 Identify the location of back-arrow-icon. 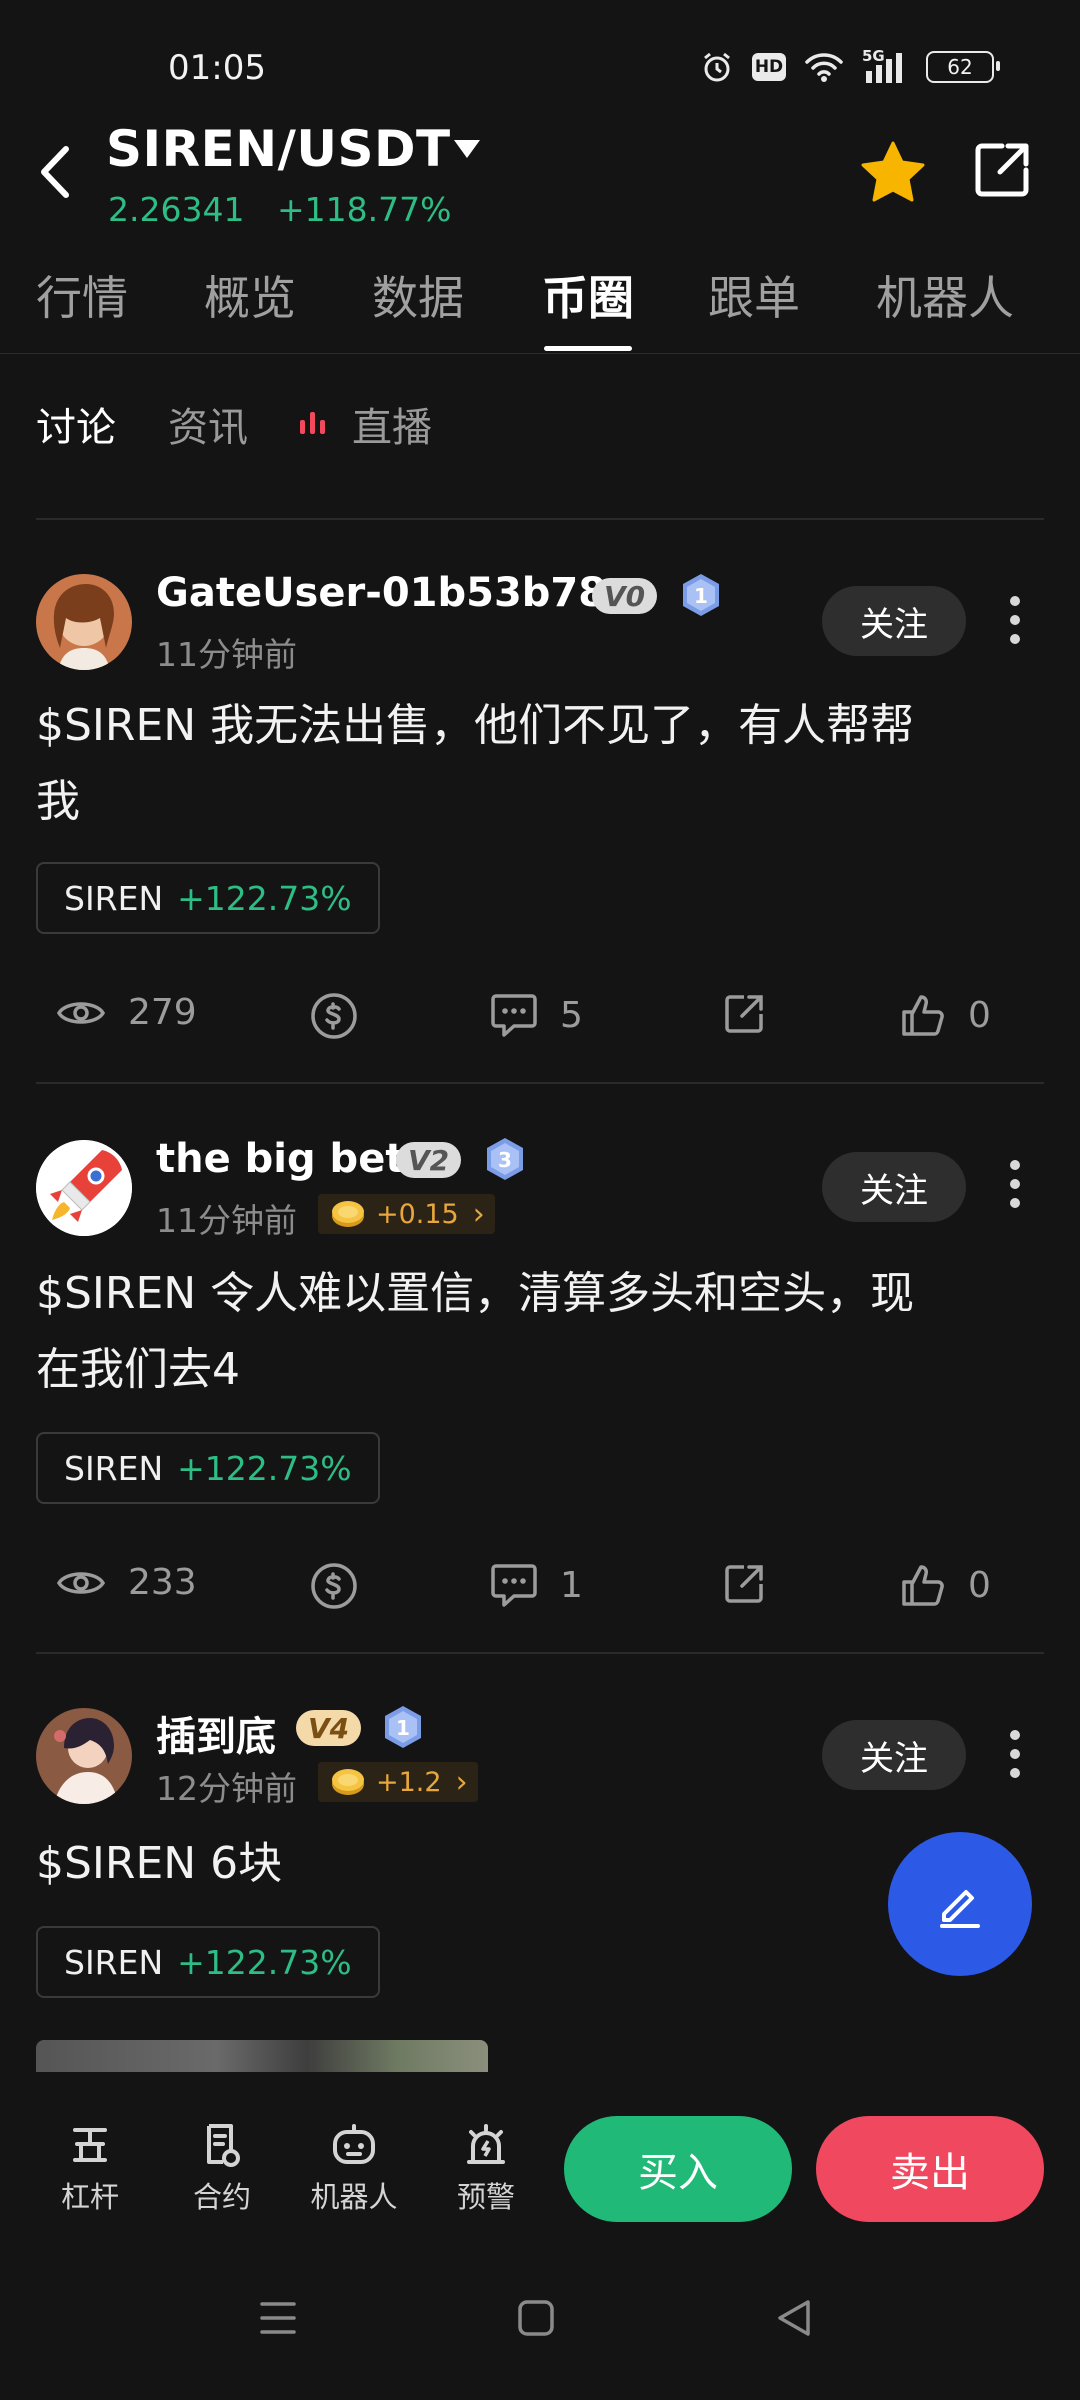
(56, 172).